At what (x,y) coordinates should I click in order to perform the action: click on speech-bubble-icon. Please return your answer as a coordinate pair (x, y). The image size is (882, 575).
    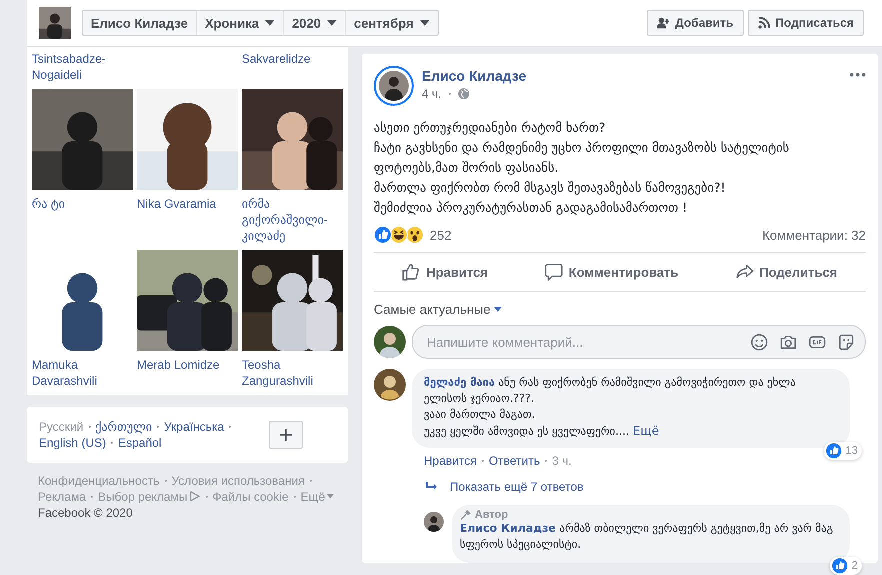
    Looking at the image, I should click on (553, 272).